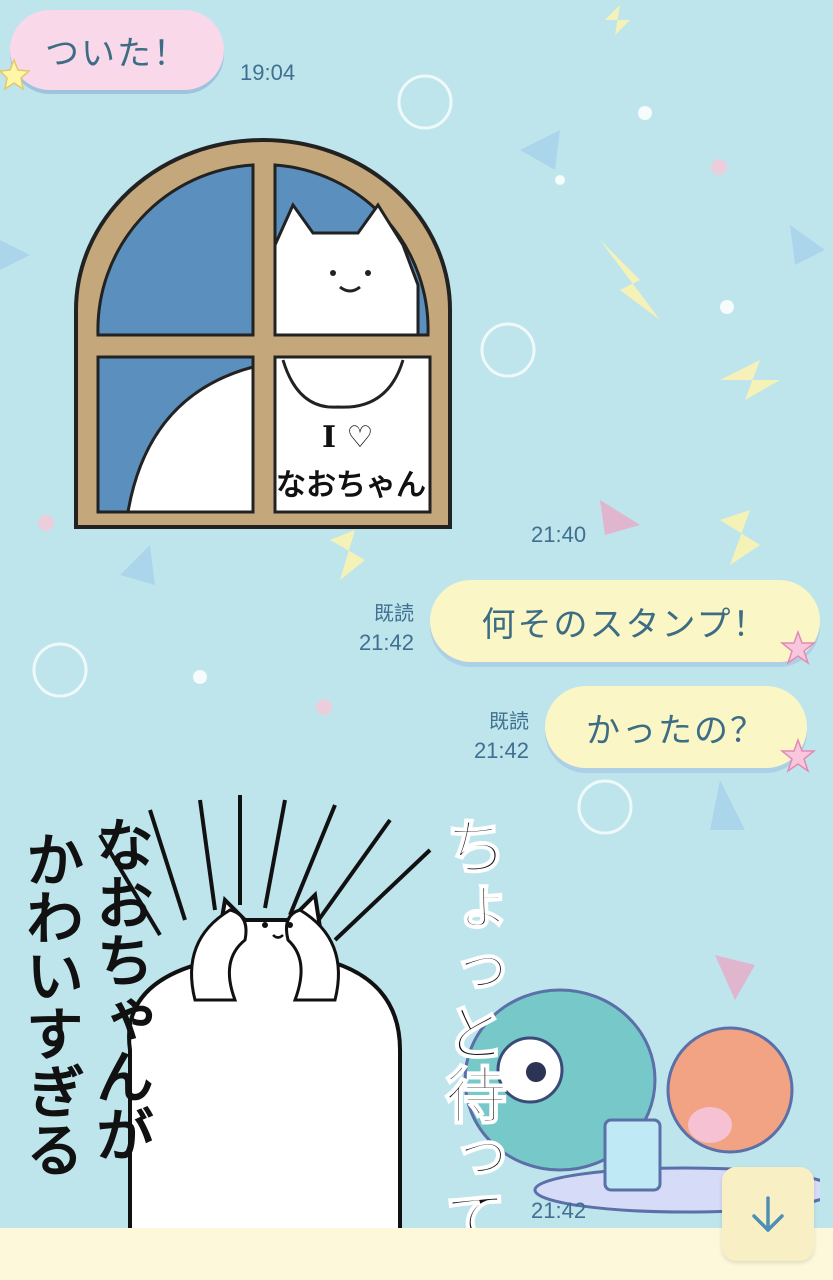 The image size is (833, 1280). I want to click on sticker-text-love: I ♡, so click(348, 437).